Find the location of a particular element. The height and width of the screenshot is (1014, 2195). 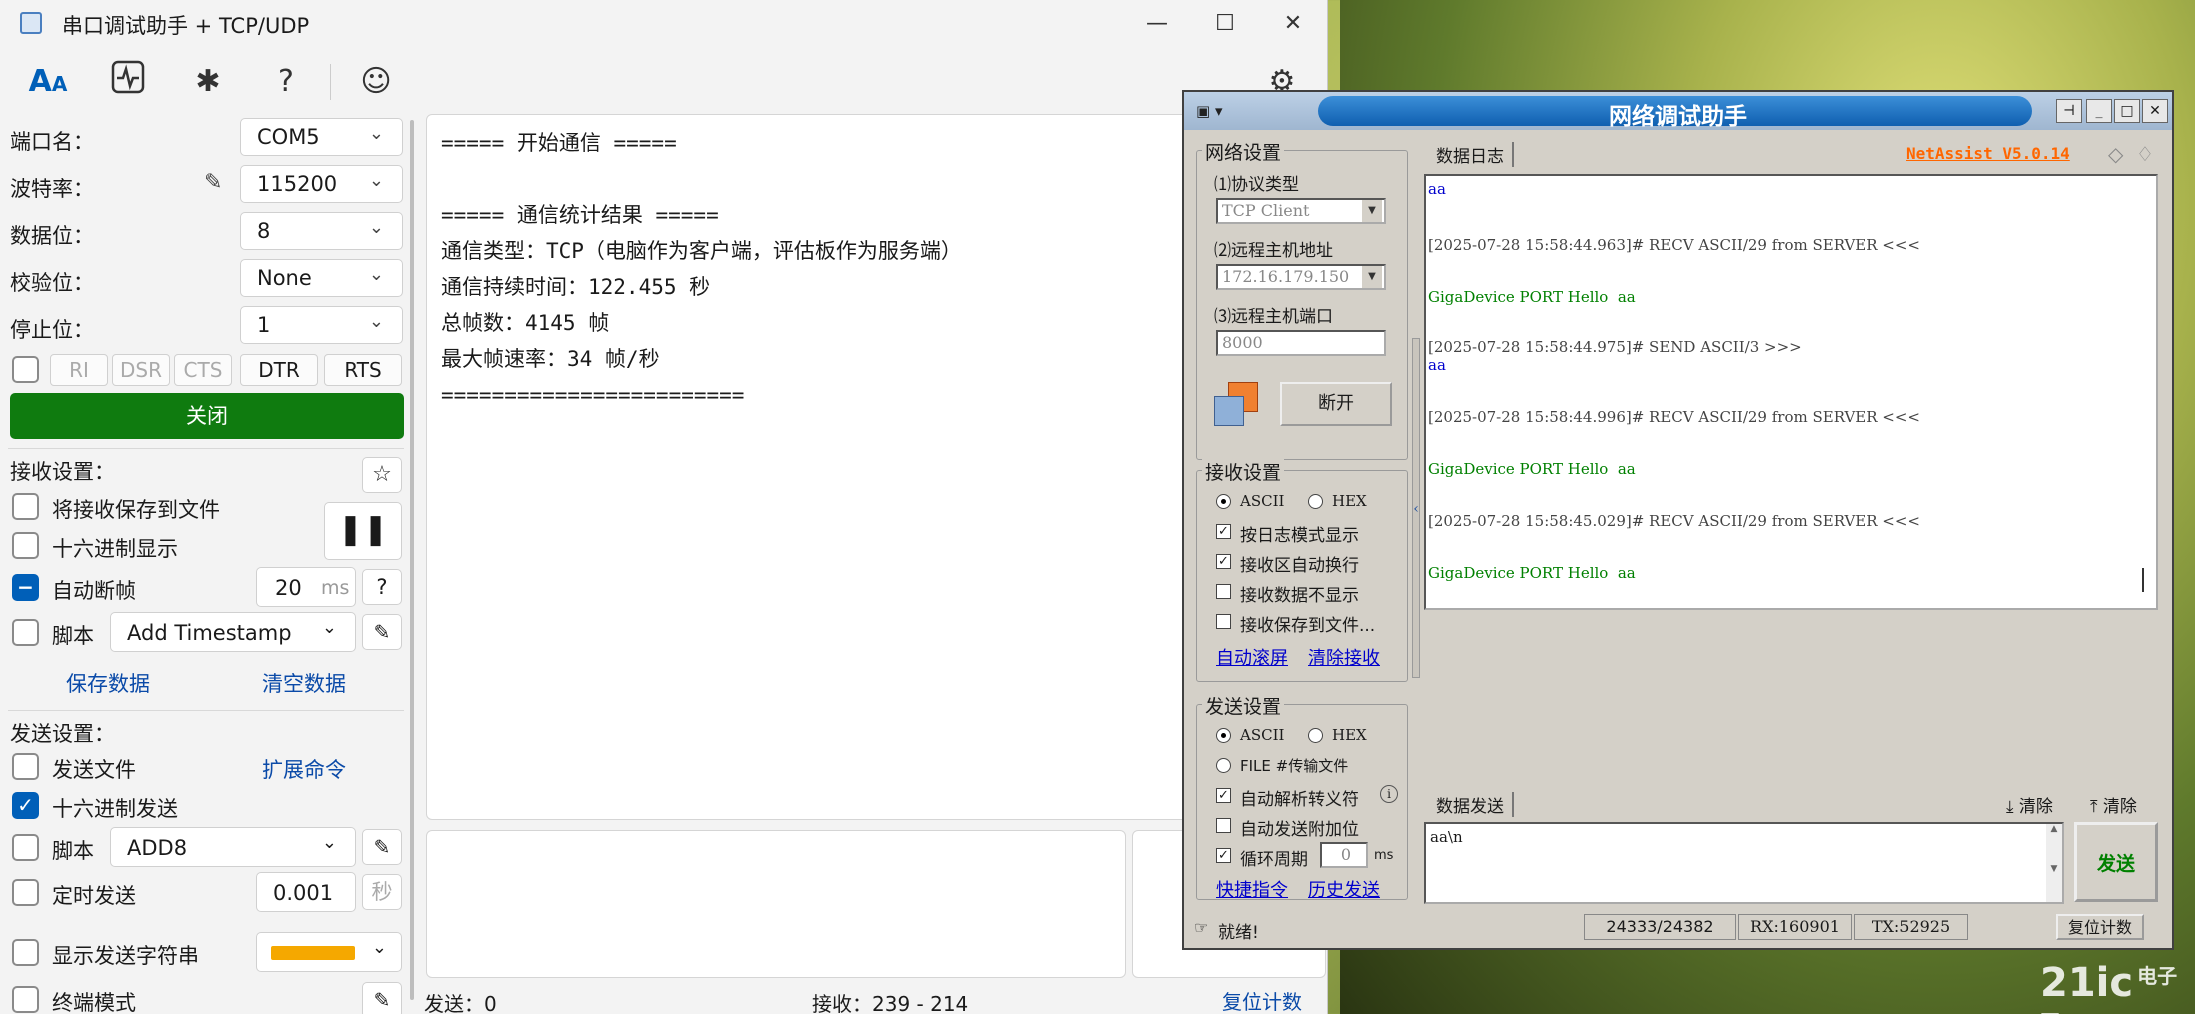

save-data-link: 保存数据 is located at coordinates (108, 683).